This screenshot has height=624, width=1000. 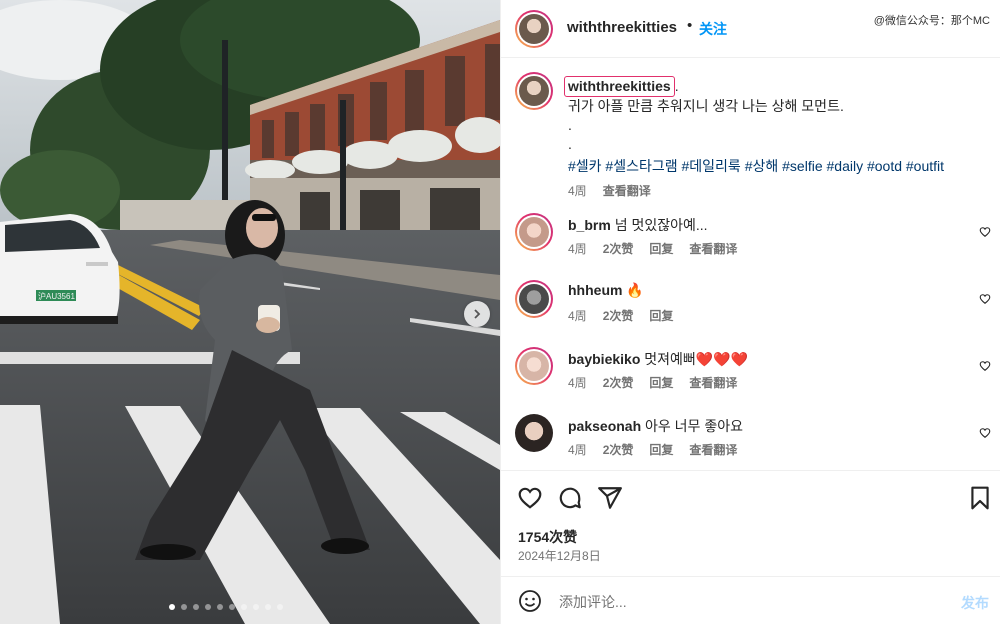 I want to click on share-icon, so click(x=610, y=498).